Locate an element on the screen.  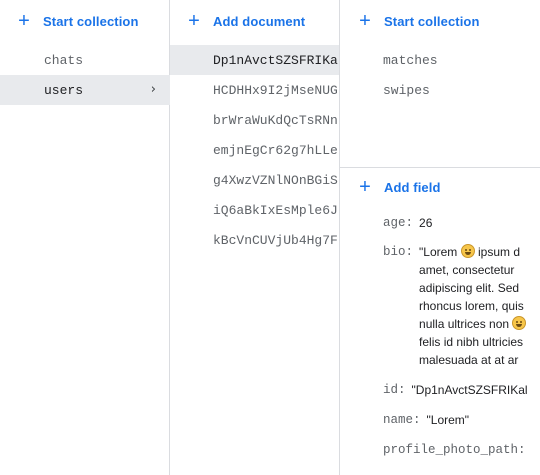
document-id: kBcVnCUVjUb4Hg7F is located at coordinates (275, 240).